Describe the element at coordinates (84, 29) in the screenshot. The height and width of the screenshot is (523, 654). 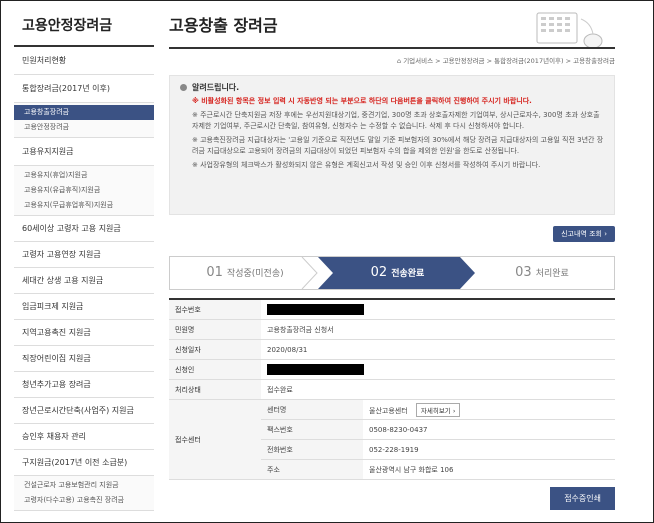
I see `sidebar-title: 고용안정장려금` at that location.